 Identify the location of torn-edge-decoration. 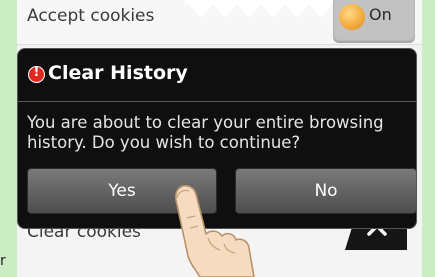
(270, 9).